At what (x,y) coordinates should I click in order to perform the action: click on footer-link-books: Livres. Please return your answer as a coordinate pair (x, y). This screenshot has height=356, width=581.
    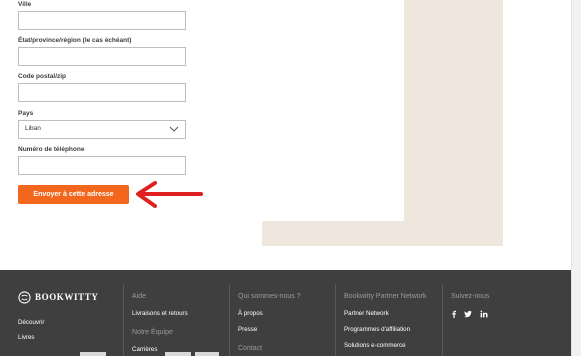
    Looking at the image, I should click on (26, 337).